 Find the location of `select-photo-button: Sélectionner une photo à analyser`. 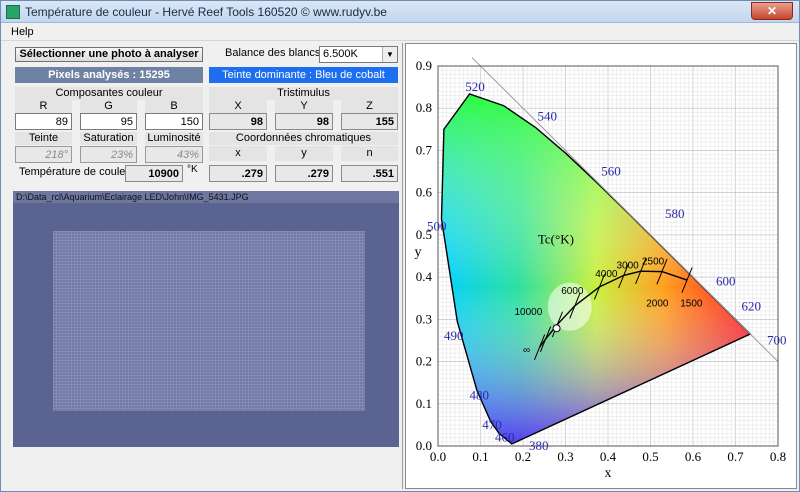

select-photo-button: Sélectionner une photo à analyser is located at coordinates (109, 54).